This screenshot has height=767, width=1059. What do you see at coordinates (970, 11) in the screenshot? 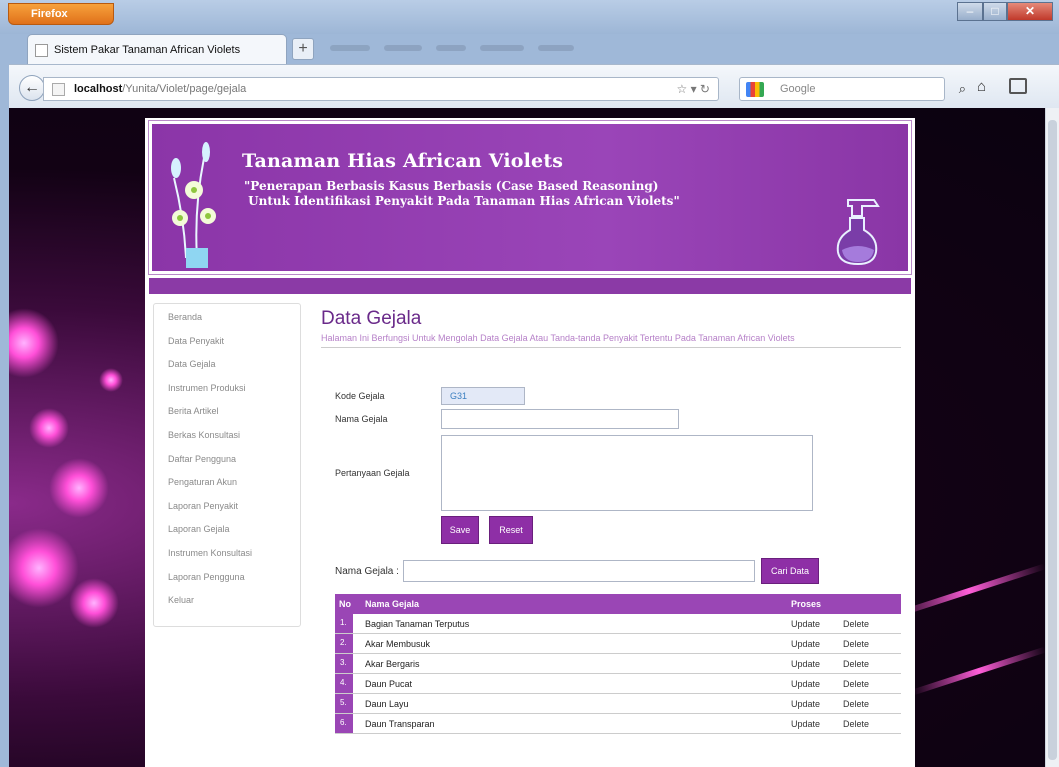
I see `minimize-button: –` at bounding box center [970, 11].